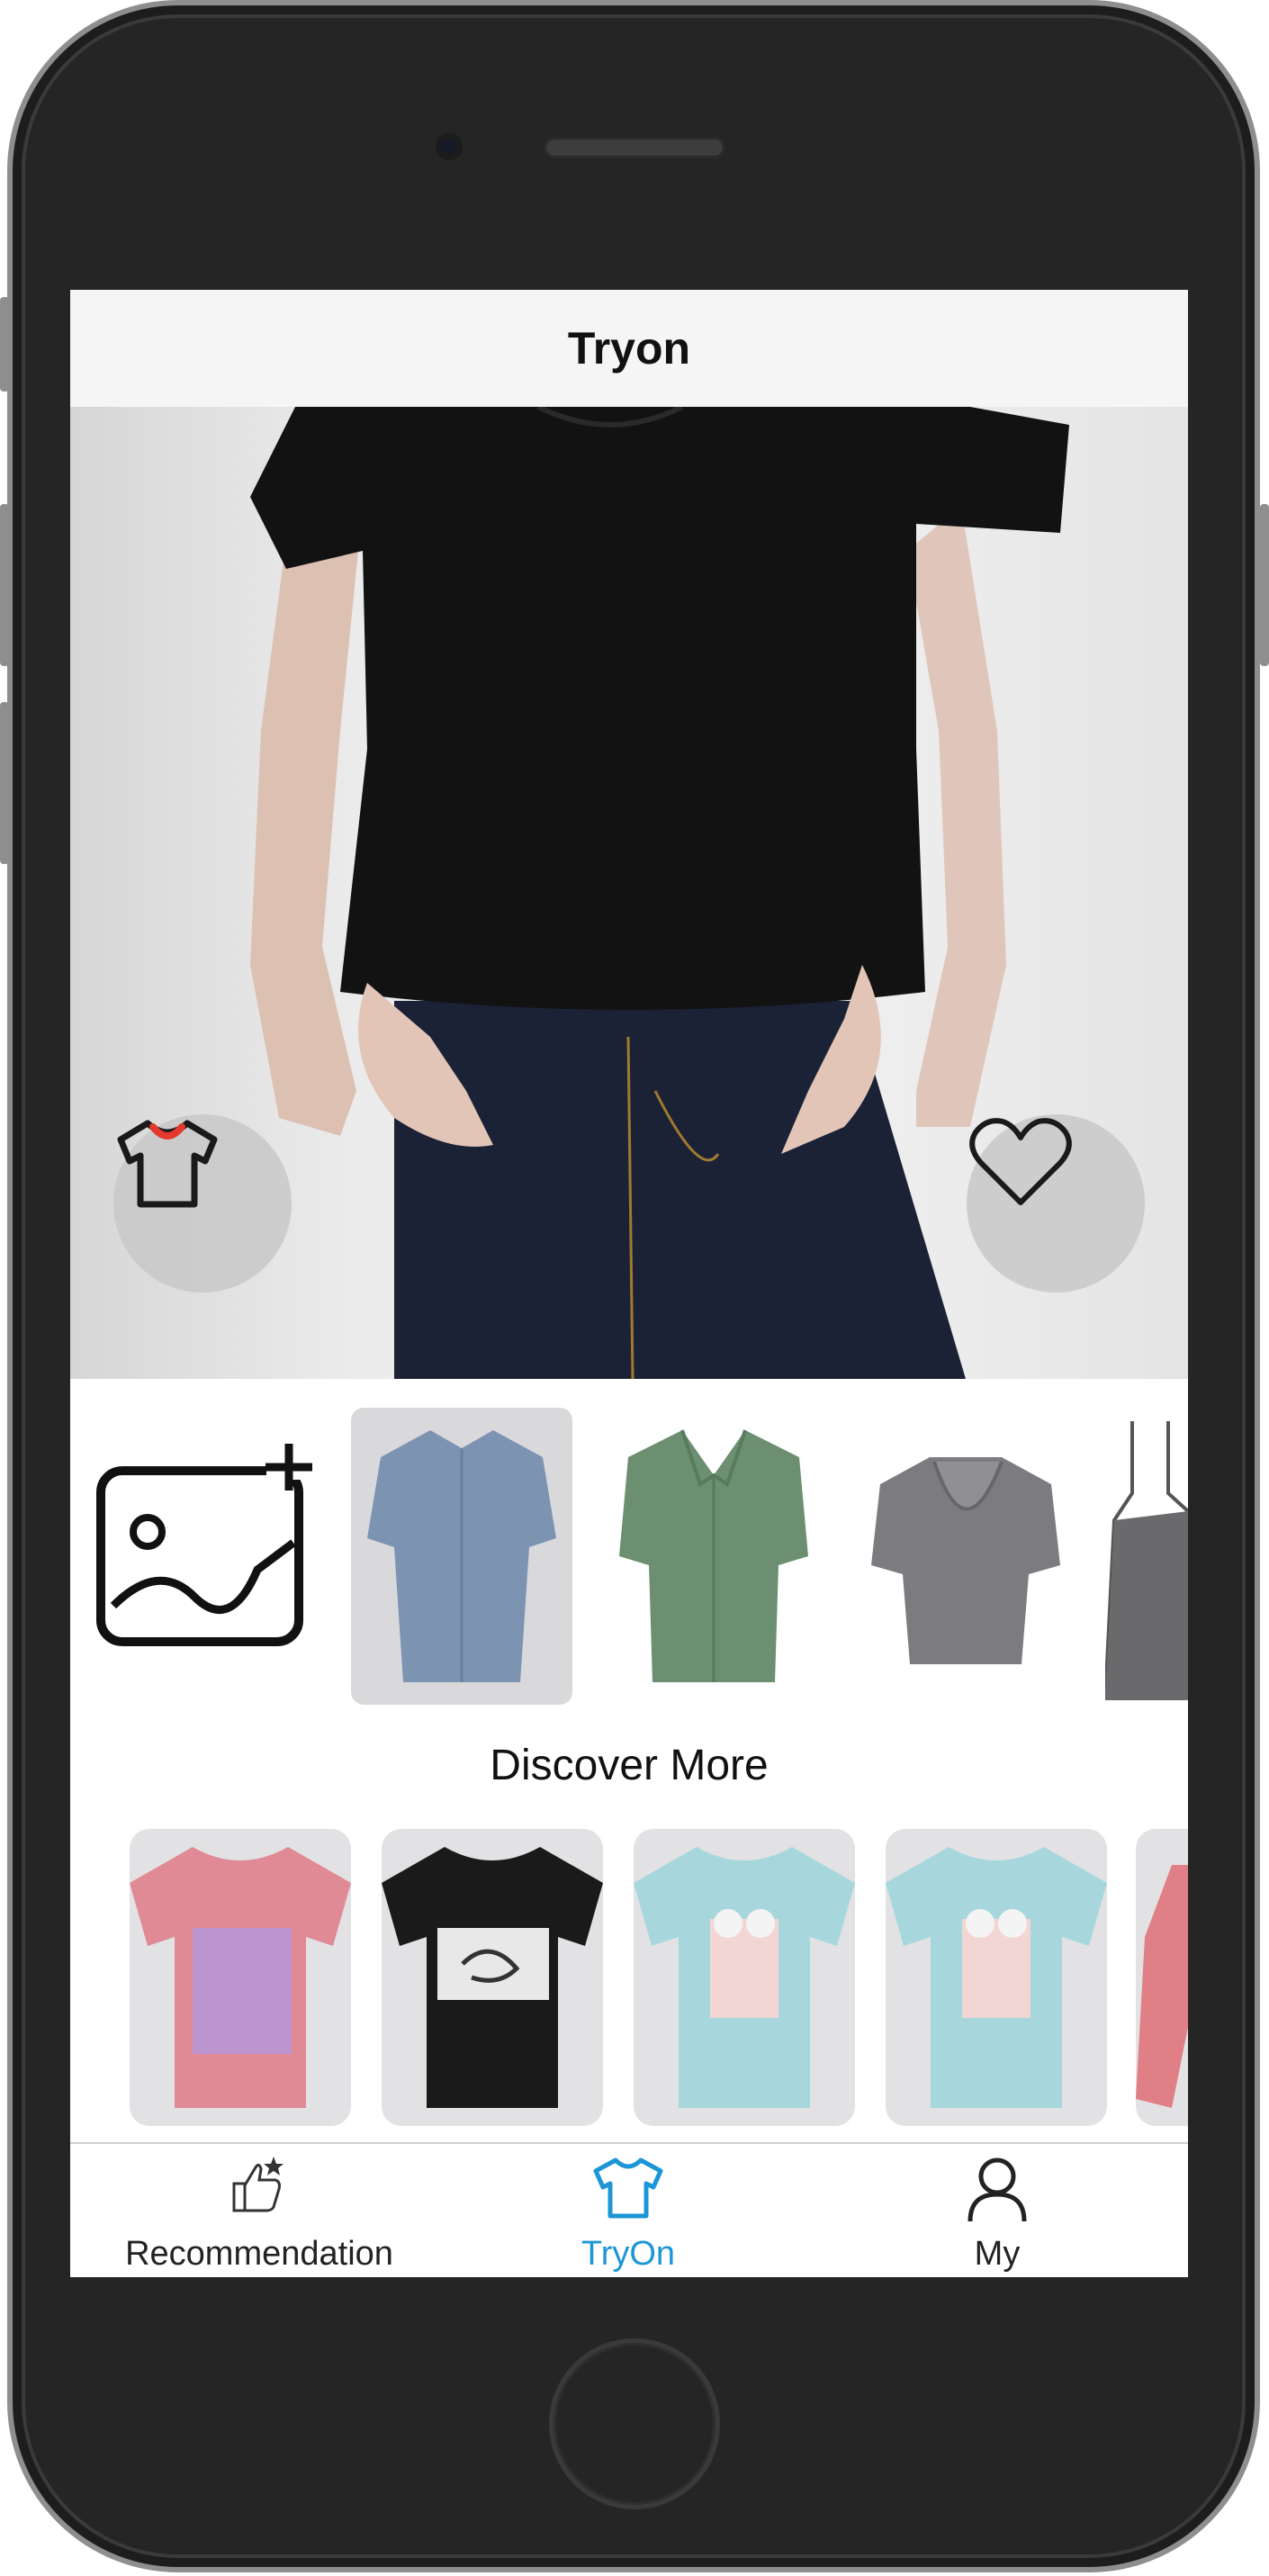  I want to click on add-photo-icon, so click(204, 1545).